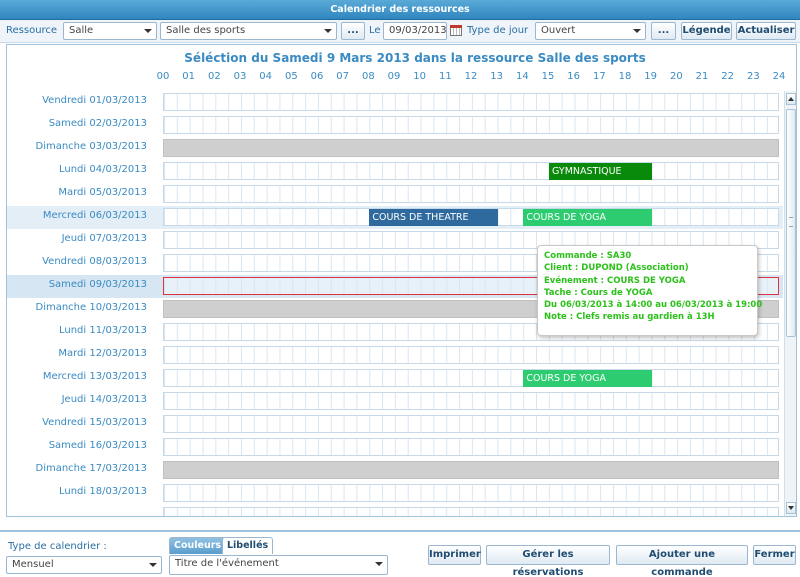 This screenshot has width=800, height=577. What do you see at coordinates (454, 555) in the screenshot?
I see `imprimer-button: Imprimer` at bounding box center [454, 555].